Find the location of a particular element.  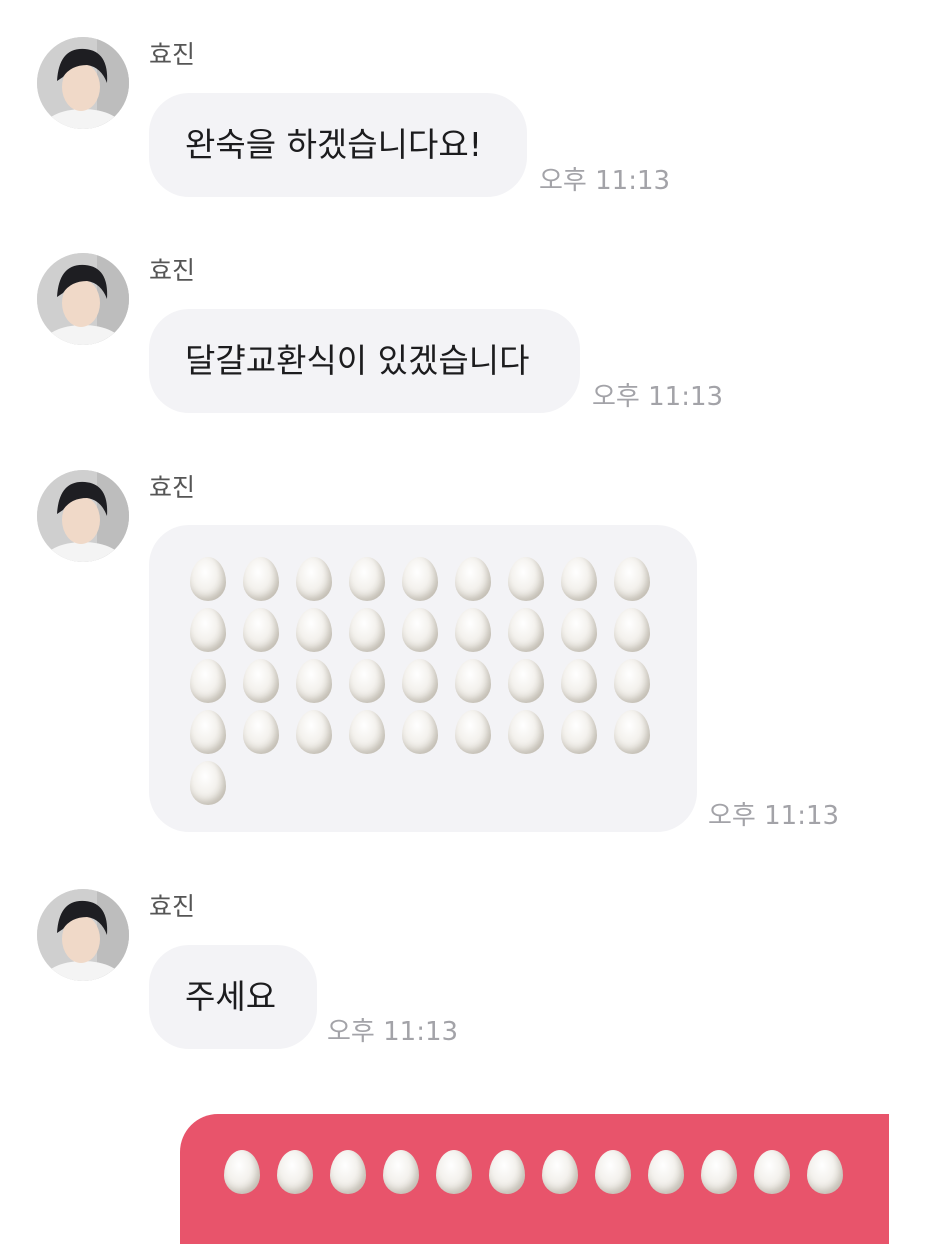

egg-message-bubble is located at coordinates (423, 678).